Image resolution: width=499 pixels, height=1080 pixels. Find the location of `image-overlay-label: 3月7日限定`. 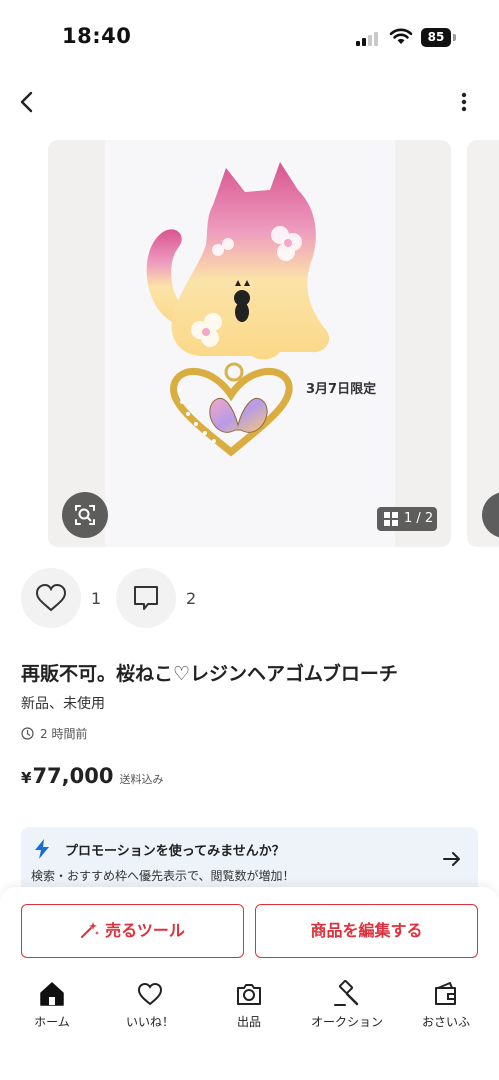

image-overlay-label: 3月7日限定 is located at coordinates (341, 389).